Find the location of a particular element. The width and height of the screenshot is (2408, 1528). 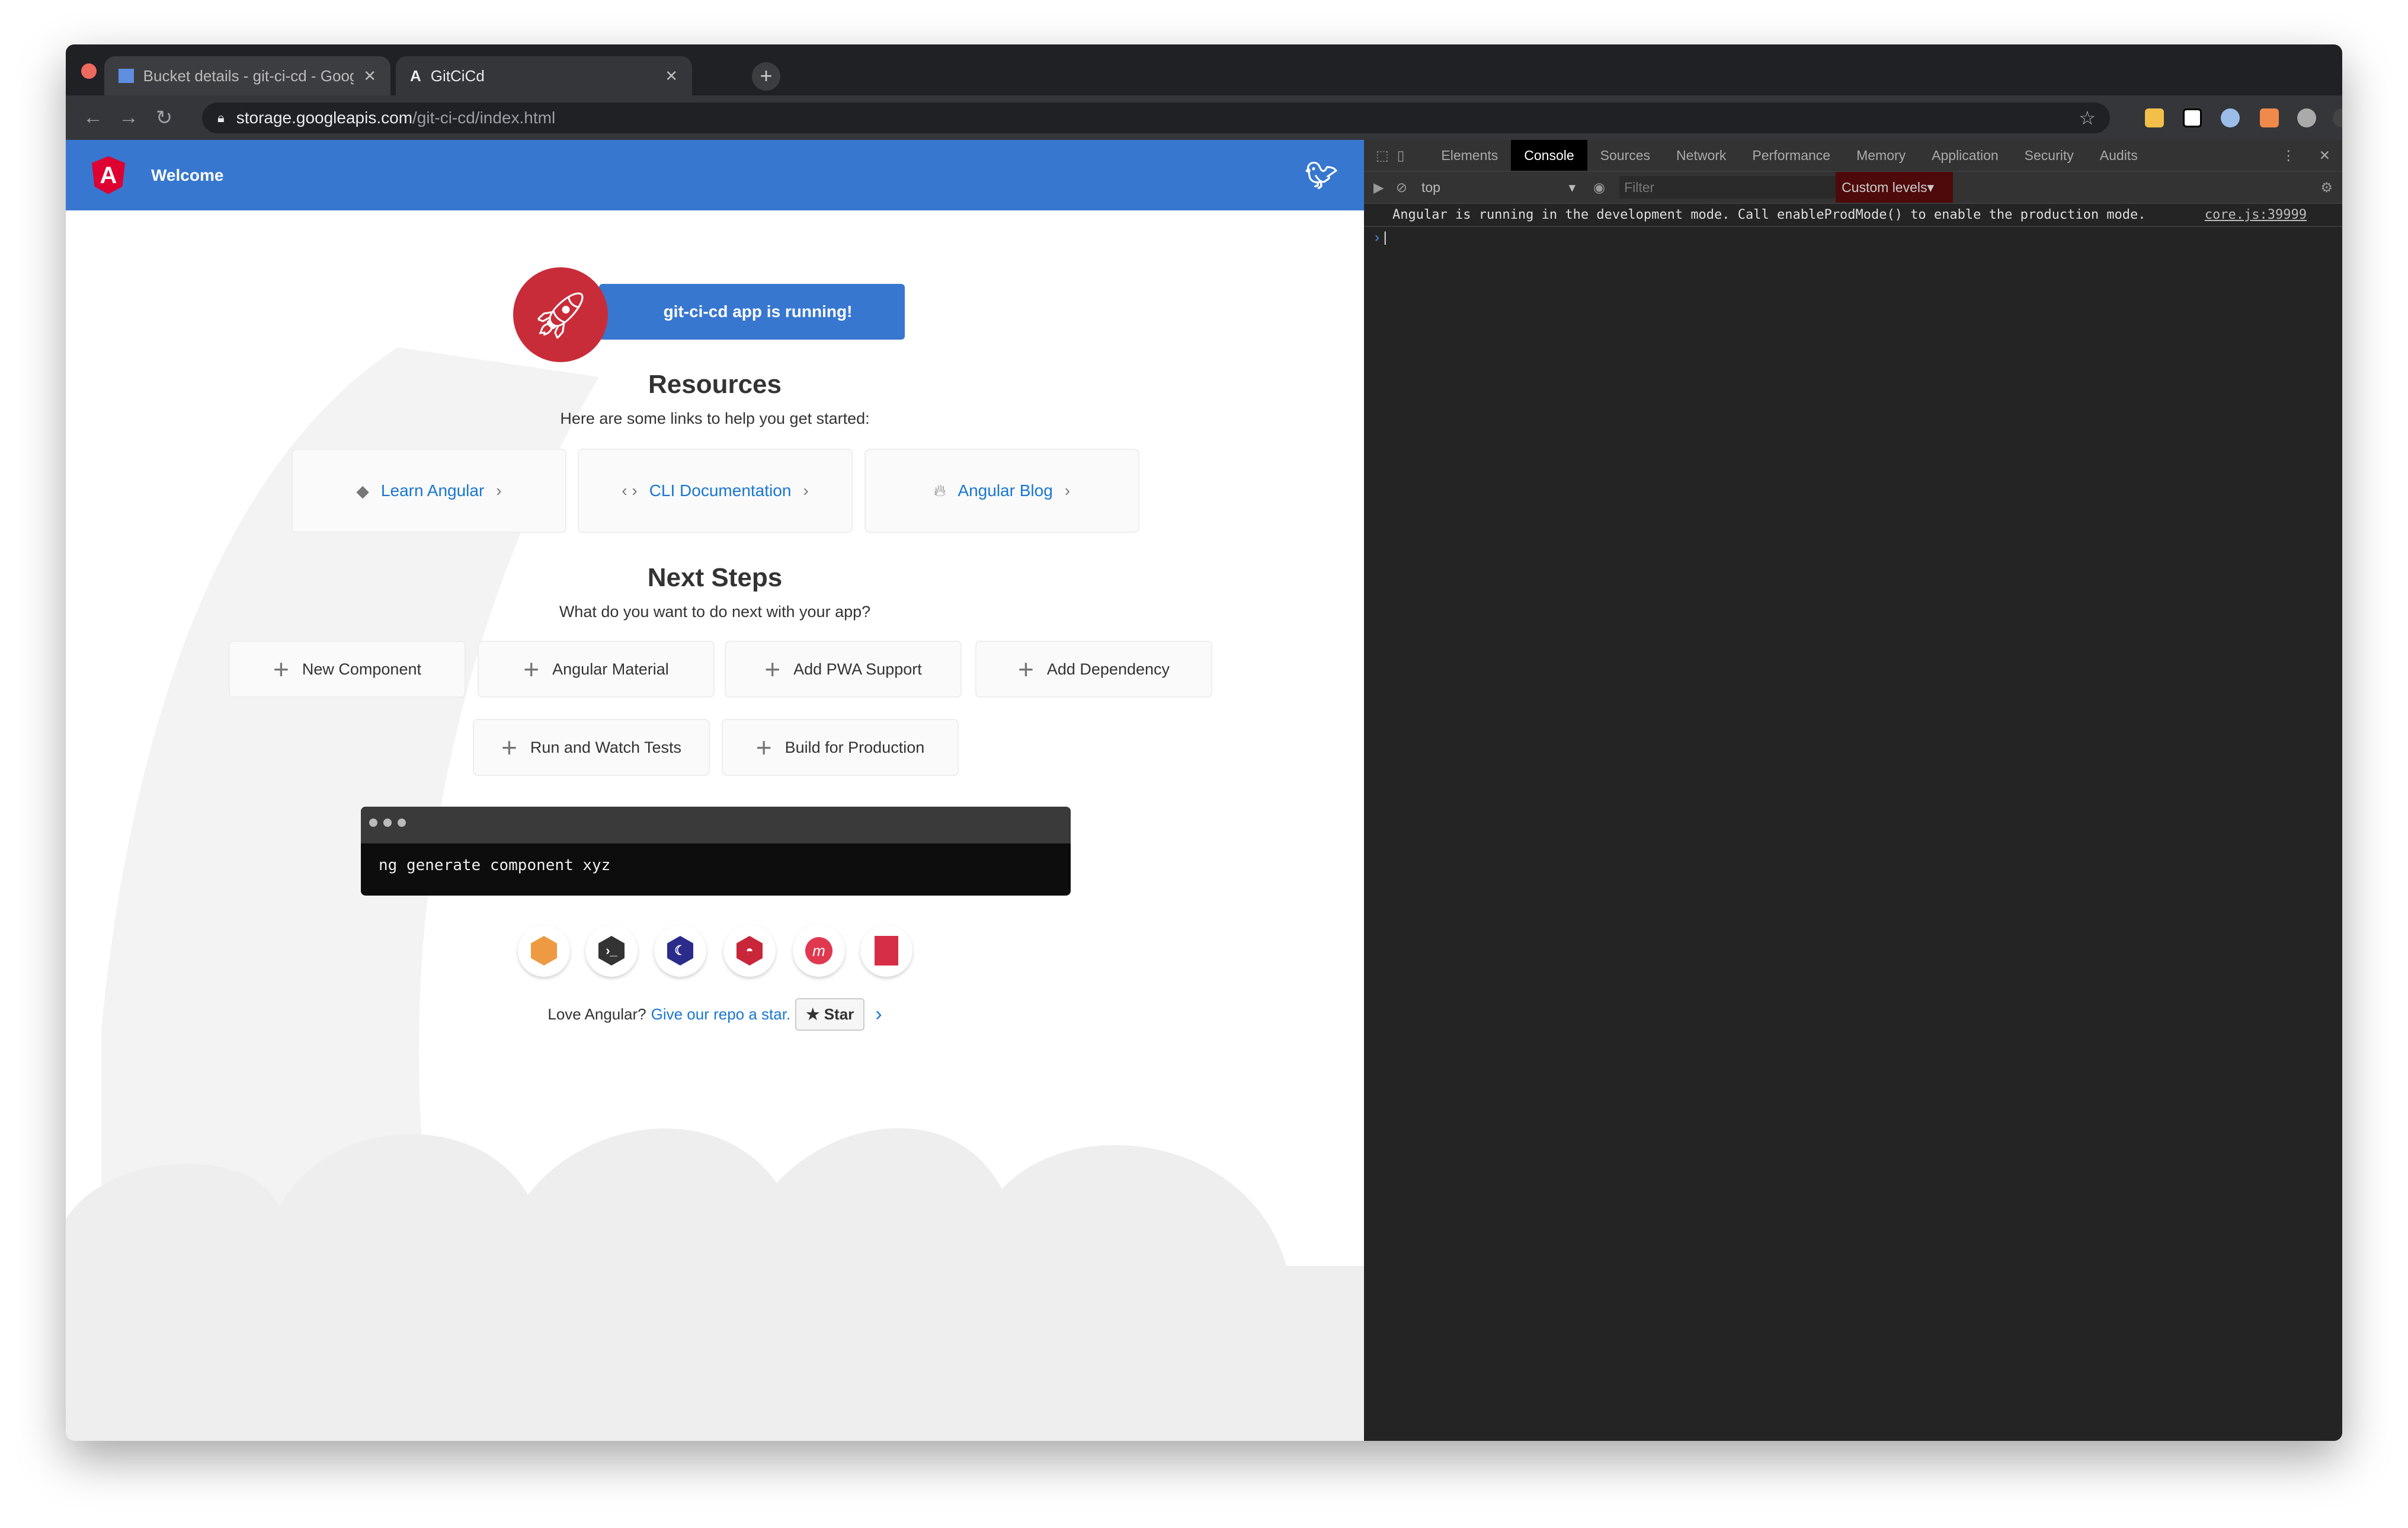

device-toggle-icon: ▯ is located at coordinates (1401, 156).